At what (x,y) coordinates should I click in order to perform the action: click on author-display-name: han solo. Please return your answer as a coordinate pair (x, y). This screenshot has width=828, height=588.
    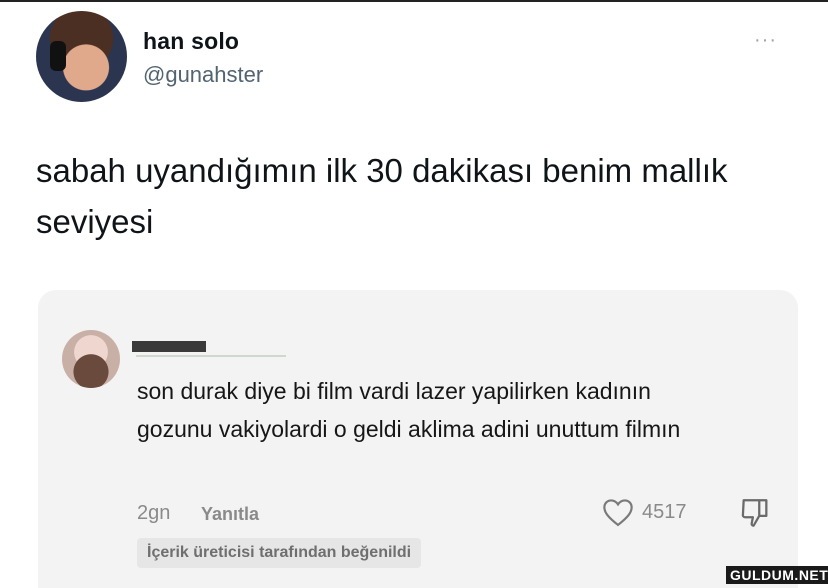
    Looking at the image, I should click on (191, 41).